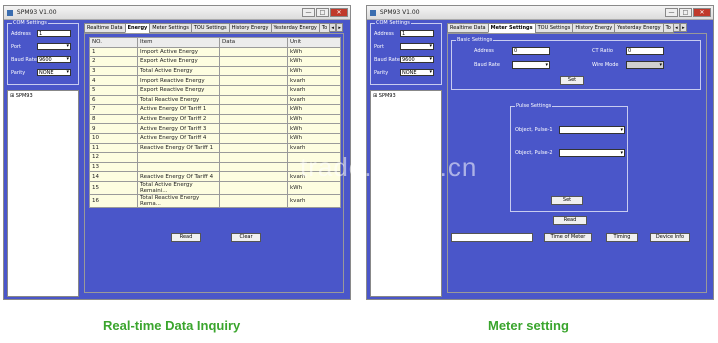 The width and height of the screenshot is (718, 343). I want to click on caption-left: Real-time Data Inquiry, so click(172, 325).